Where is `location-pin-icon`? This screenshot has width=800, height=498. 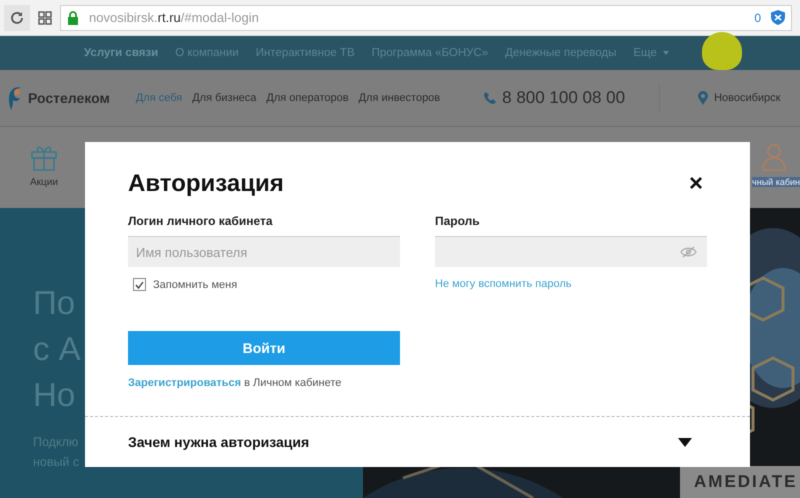
location-pin-icon is located at coordinates (703, 98).